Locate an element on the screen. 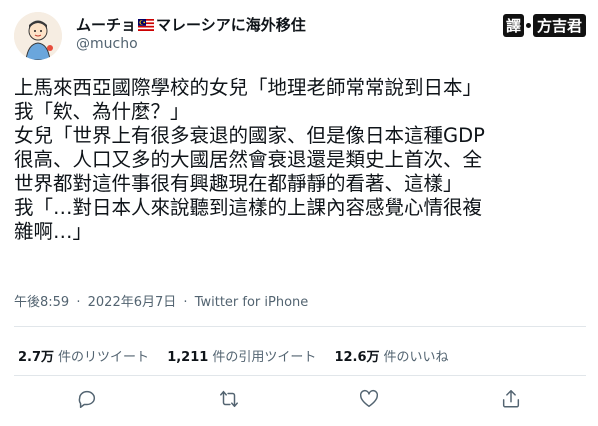 This screenshot has width=598, height=426. translator-char: 譯 is located at coordinates (513, 25).